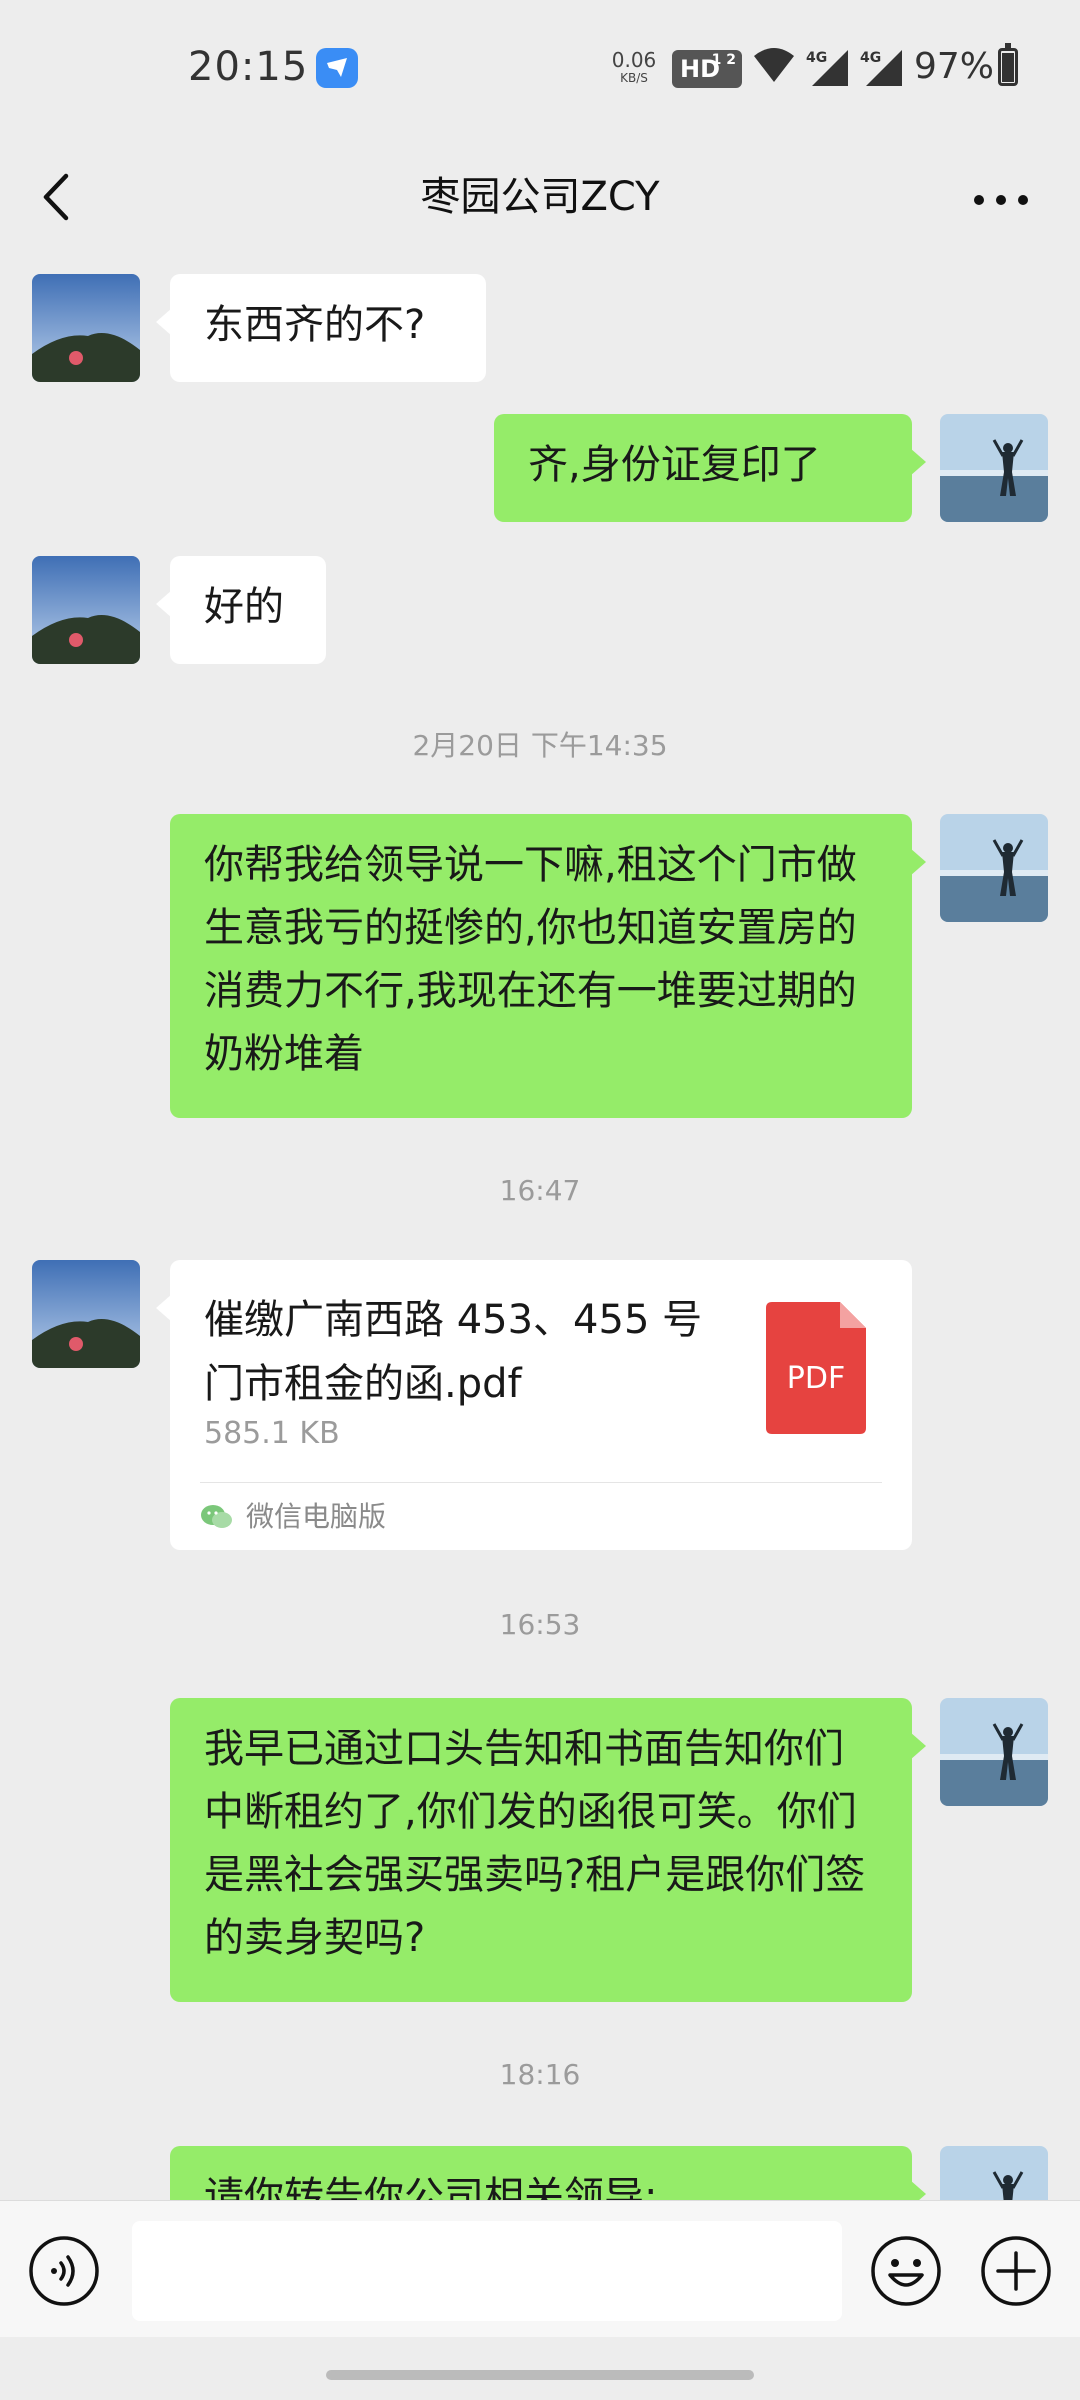 The image size is (1080, 2400). What do you see at coordinates (1008, 67) in the screenshot?
I see `battery-fill` at bounding box center [1008, 67].